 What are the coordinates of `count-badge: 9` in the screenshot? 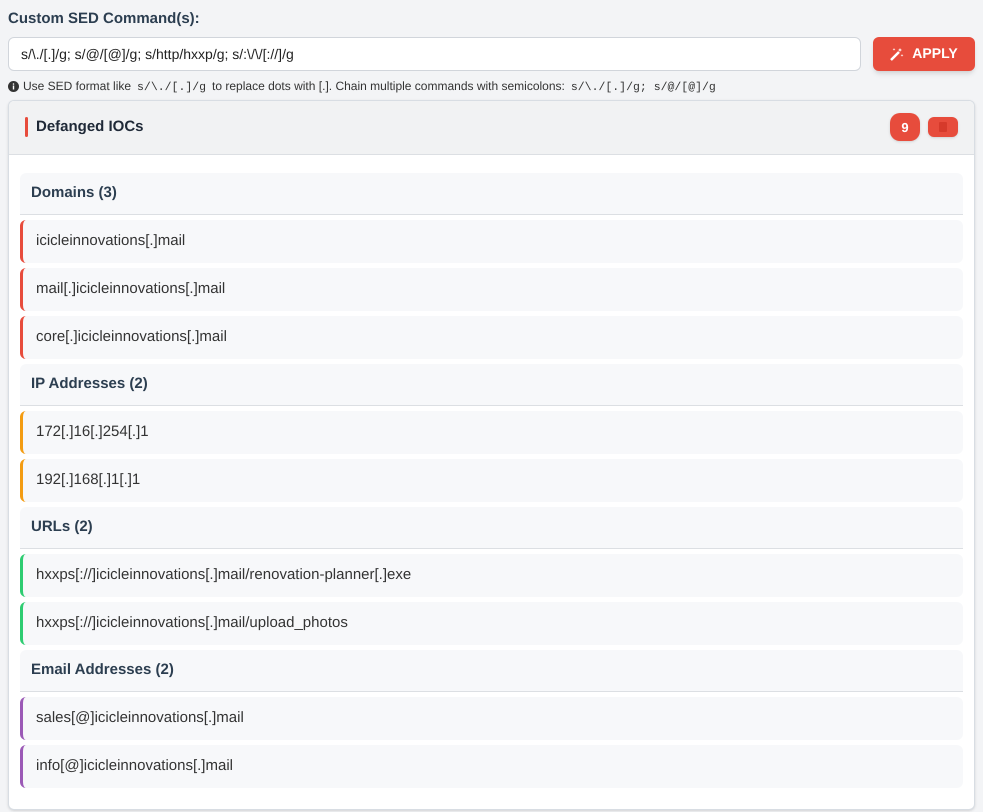 It's located at (905, 127).